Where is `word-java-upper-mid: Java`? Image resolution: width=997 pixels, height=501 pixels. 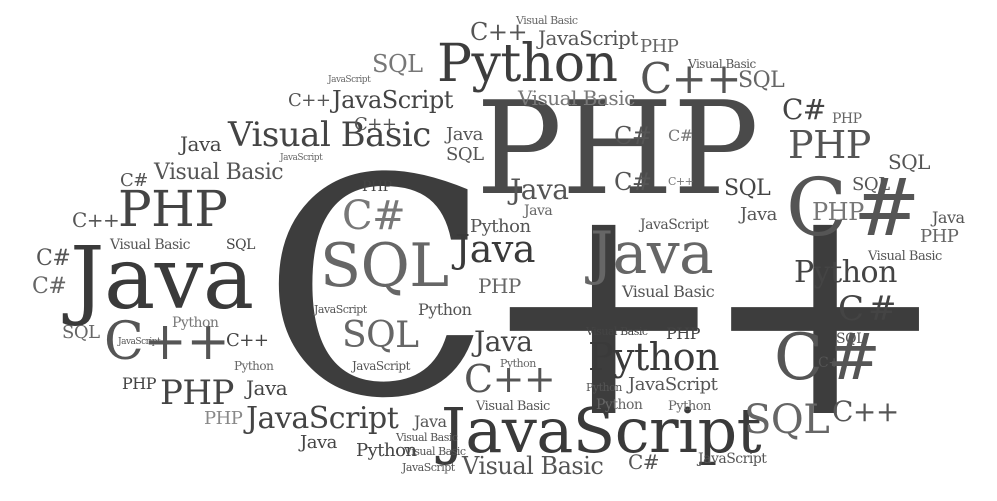 word-java-upper-mid: Java is located at coordinates (464, 134).